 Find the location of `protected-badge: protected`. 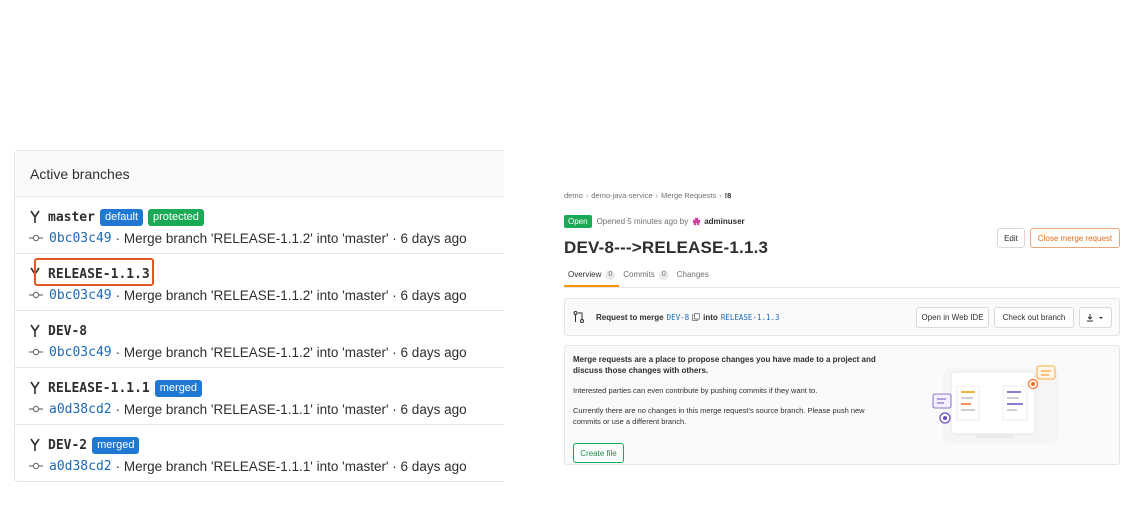

protected-badge: protected is located at coordinates (176, 217).